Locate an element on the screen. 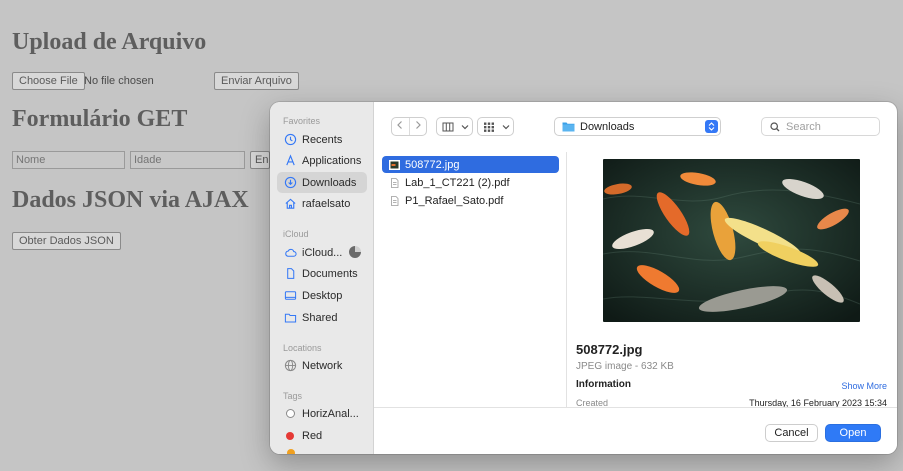 The height and width of the screenshot is (471, 903). image-file-icon is located at coordinates (394, 164).